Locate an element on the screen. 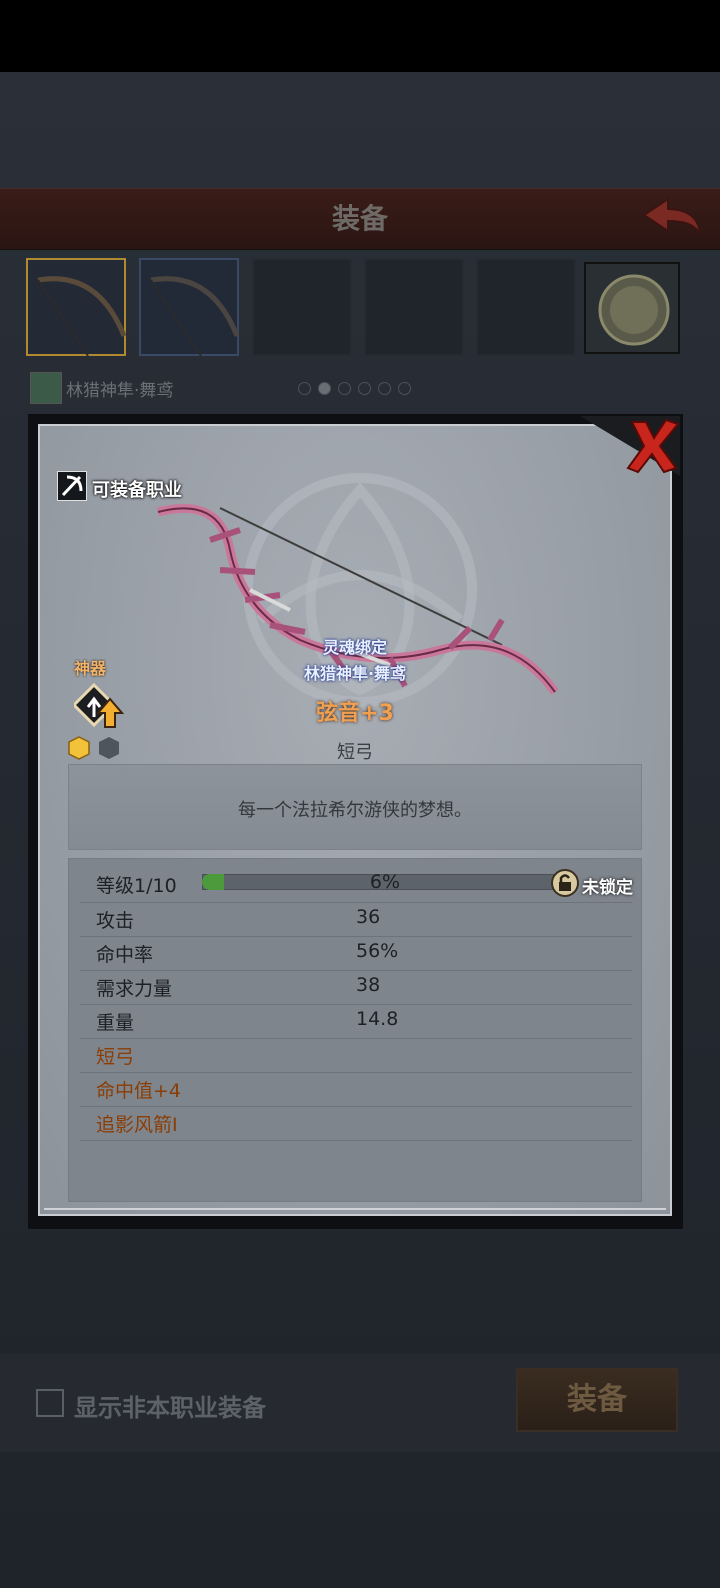  item-type: 短弓 is located at coordinates (355, 752).